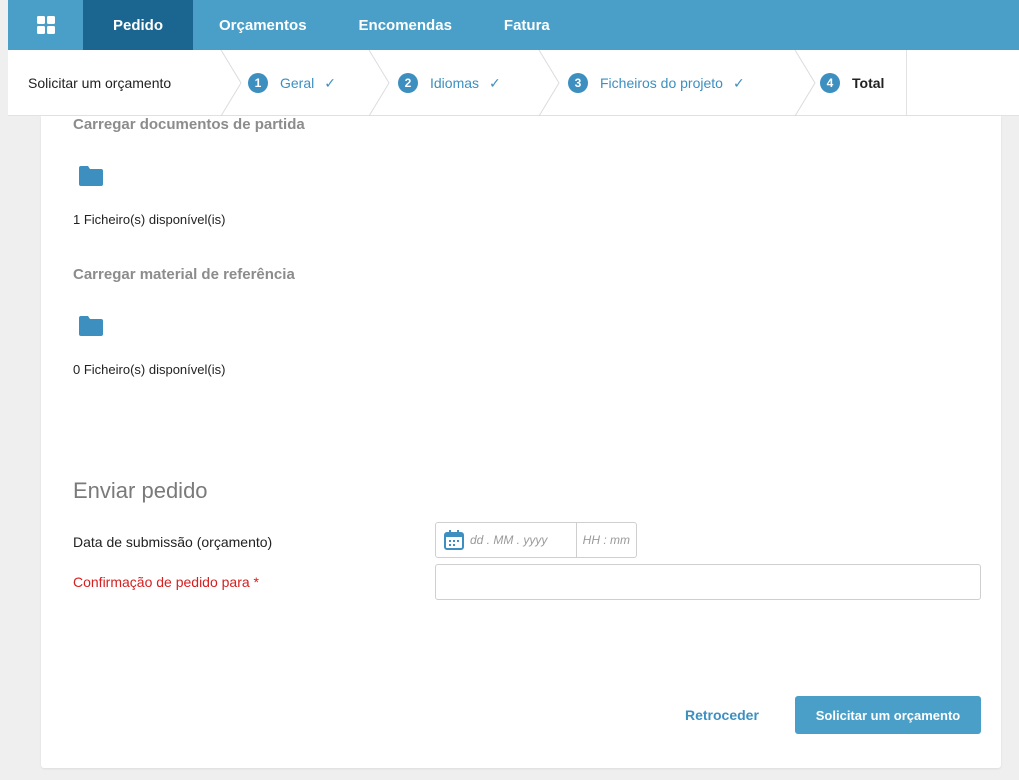  What do you see at coordinates (258, 83) in the screenshot?
I see `step-number: 1` at bounding box center [258, 83].